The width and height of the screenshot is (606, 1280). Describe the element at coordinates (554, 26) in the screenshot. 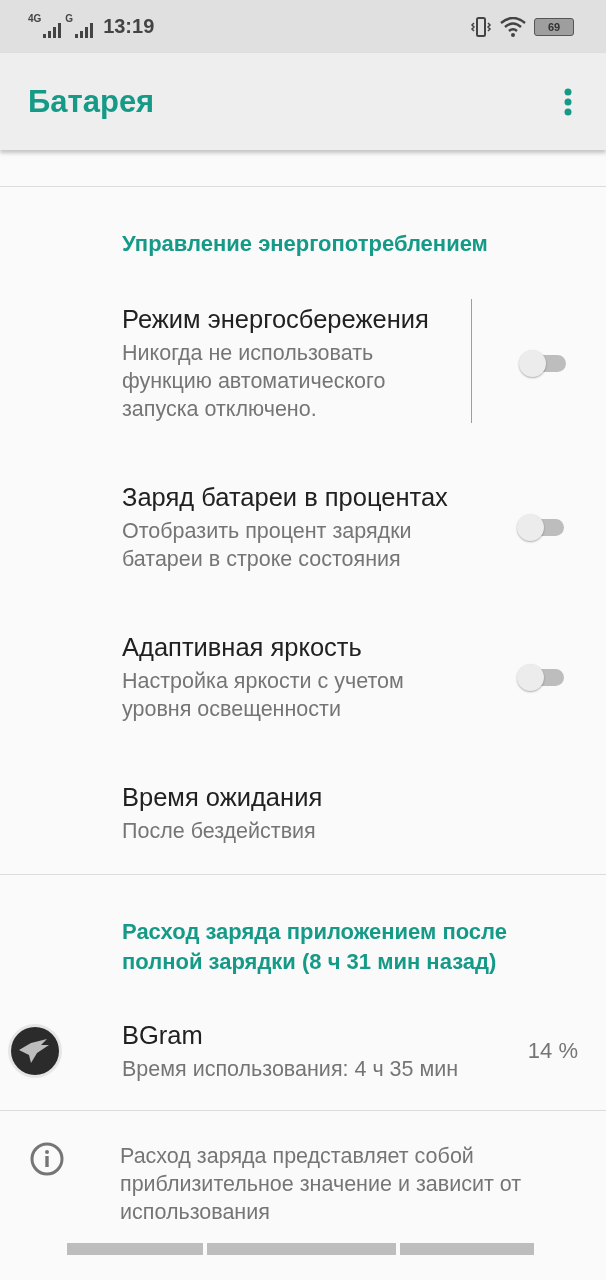

I see `battery-icon: 69` at that location.